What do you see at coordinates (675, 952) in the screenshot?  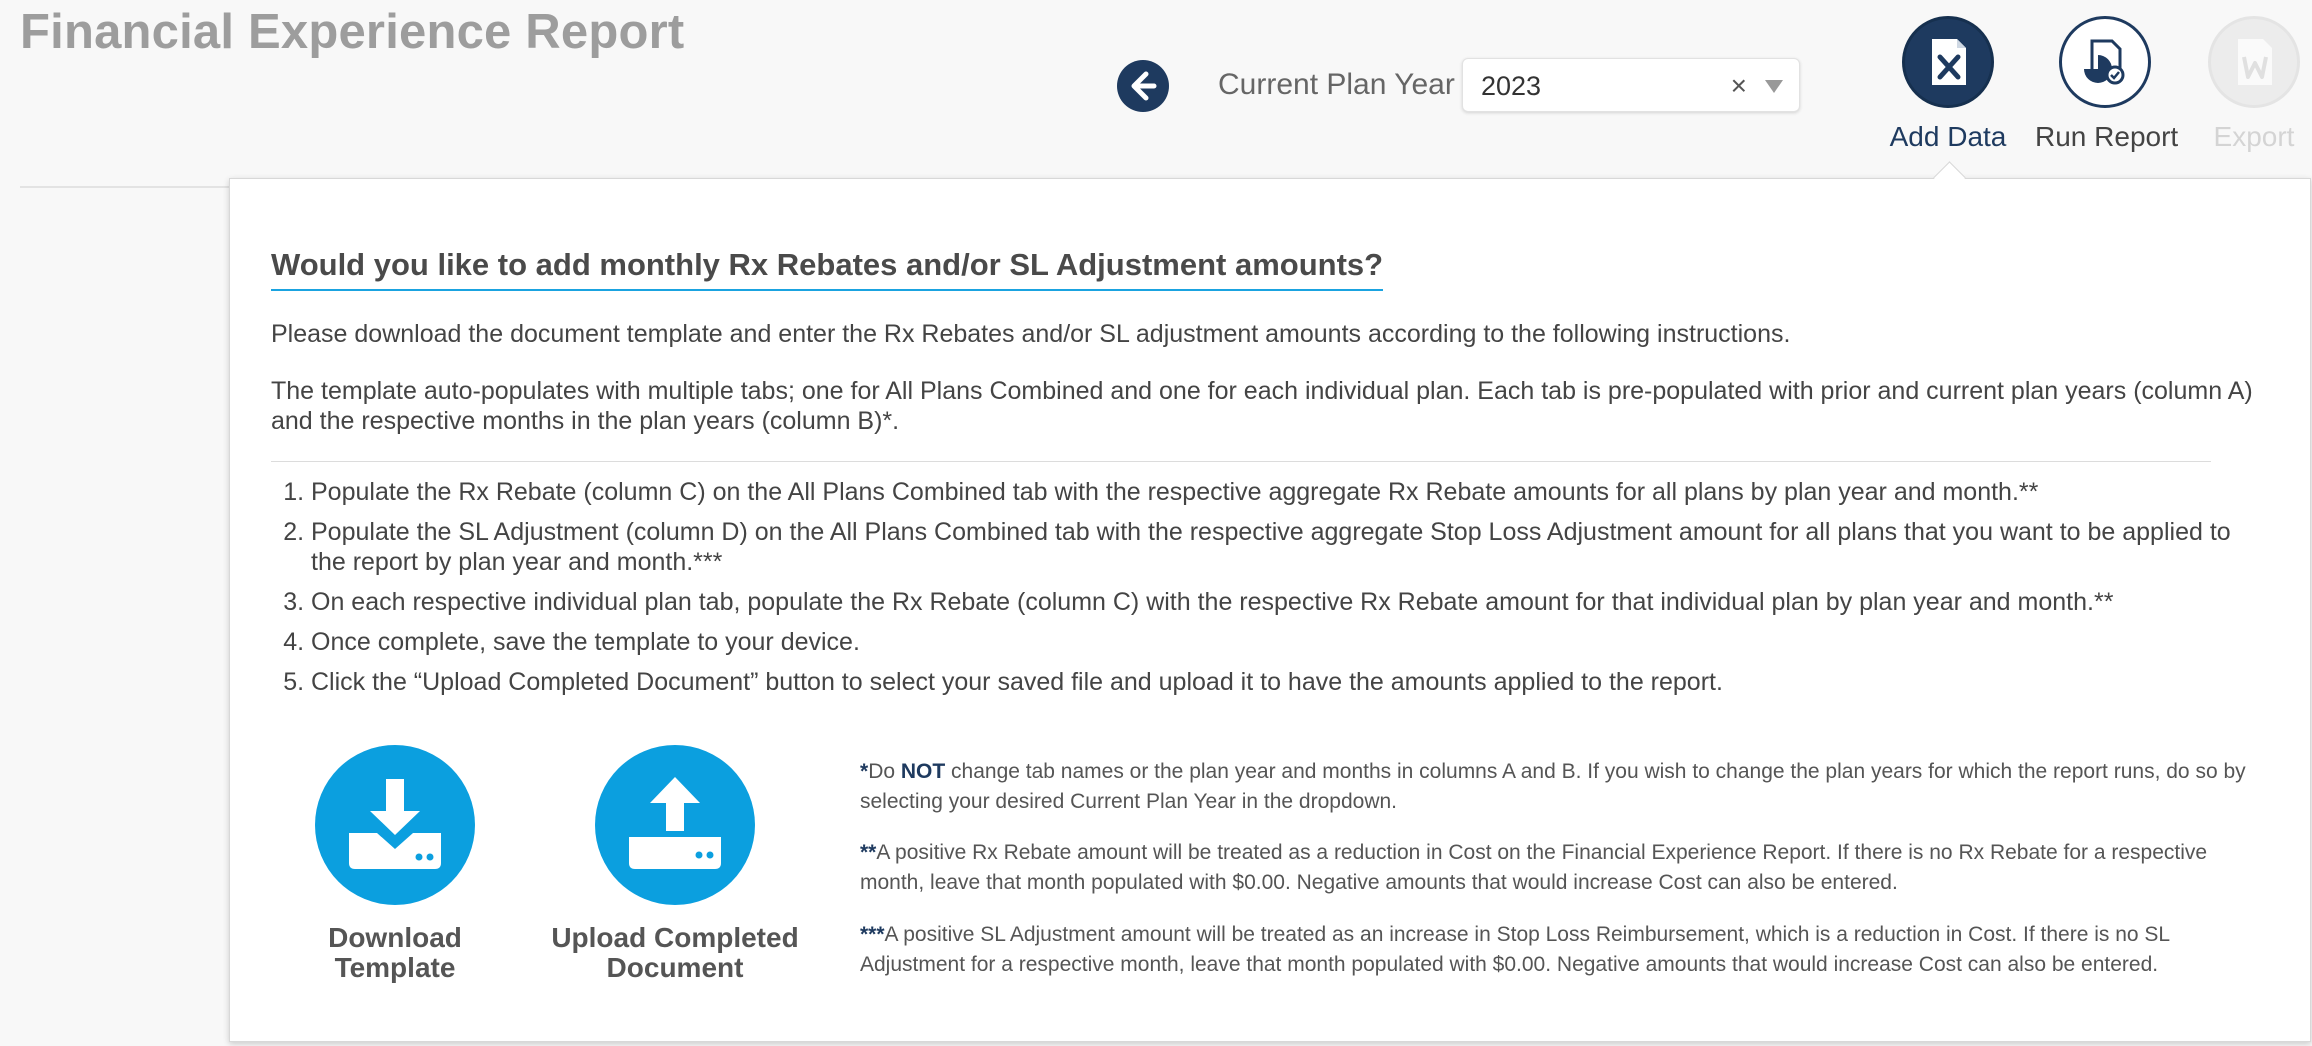 I see `upload-completed-document-label: Upload Completed Document` at bounding box center [675, 952].